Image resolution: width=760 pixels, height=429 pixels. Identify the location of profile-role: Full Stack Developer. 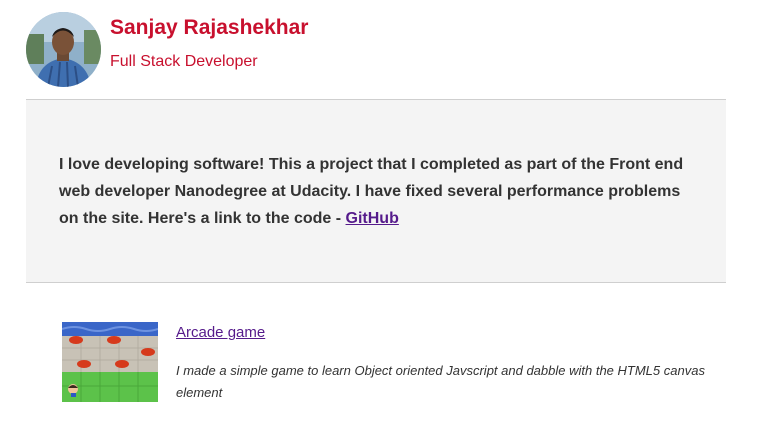
(184, 61).